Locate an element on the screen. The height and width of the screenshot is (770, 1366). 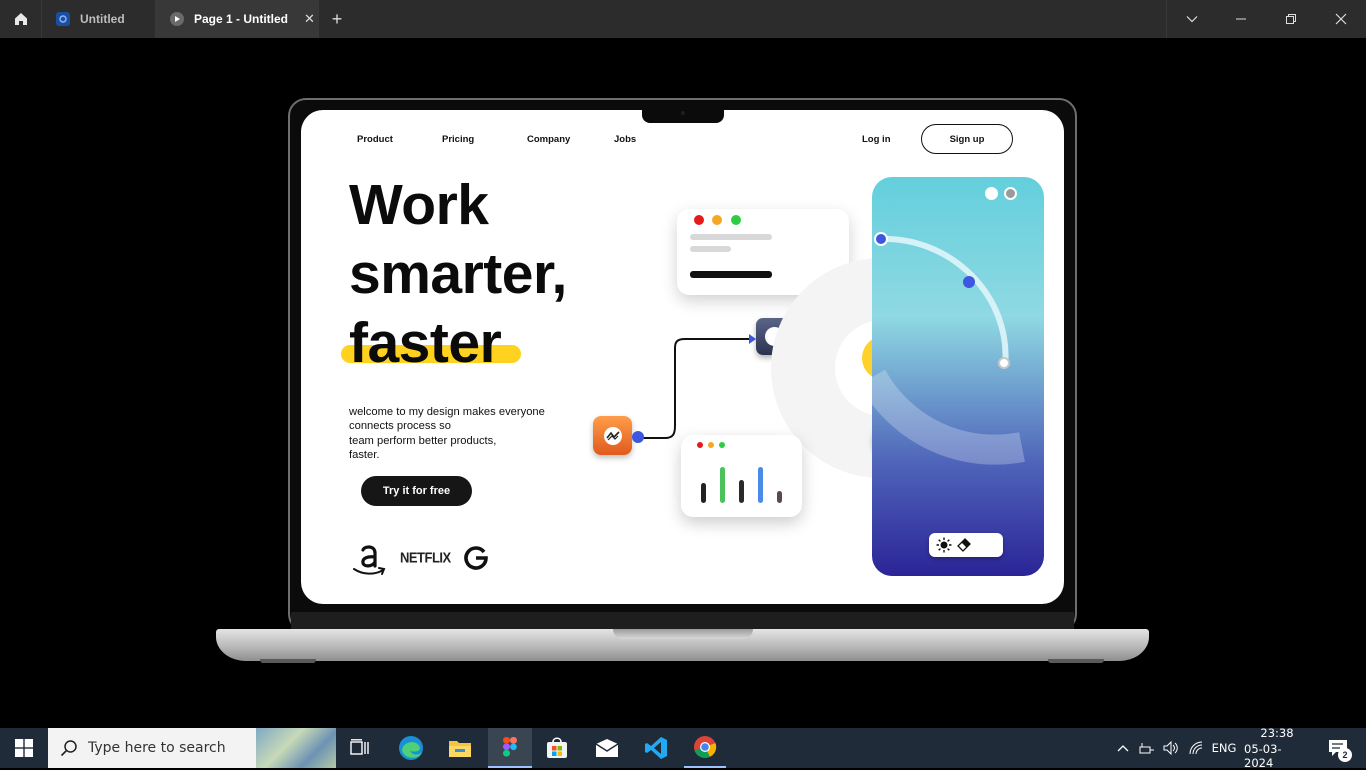
restore-icon is located at coordinates (1291, 19).